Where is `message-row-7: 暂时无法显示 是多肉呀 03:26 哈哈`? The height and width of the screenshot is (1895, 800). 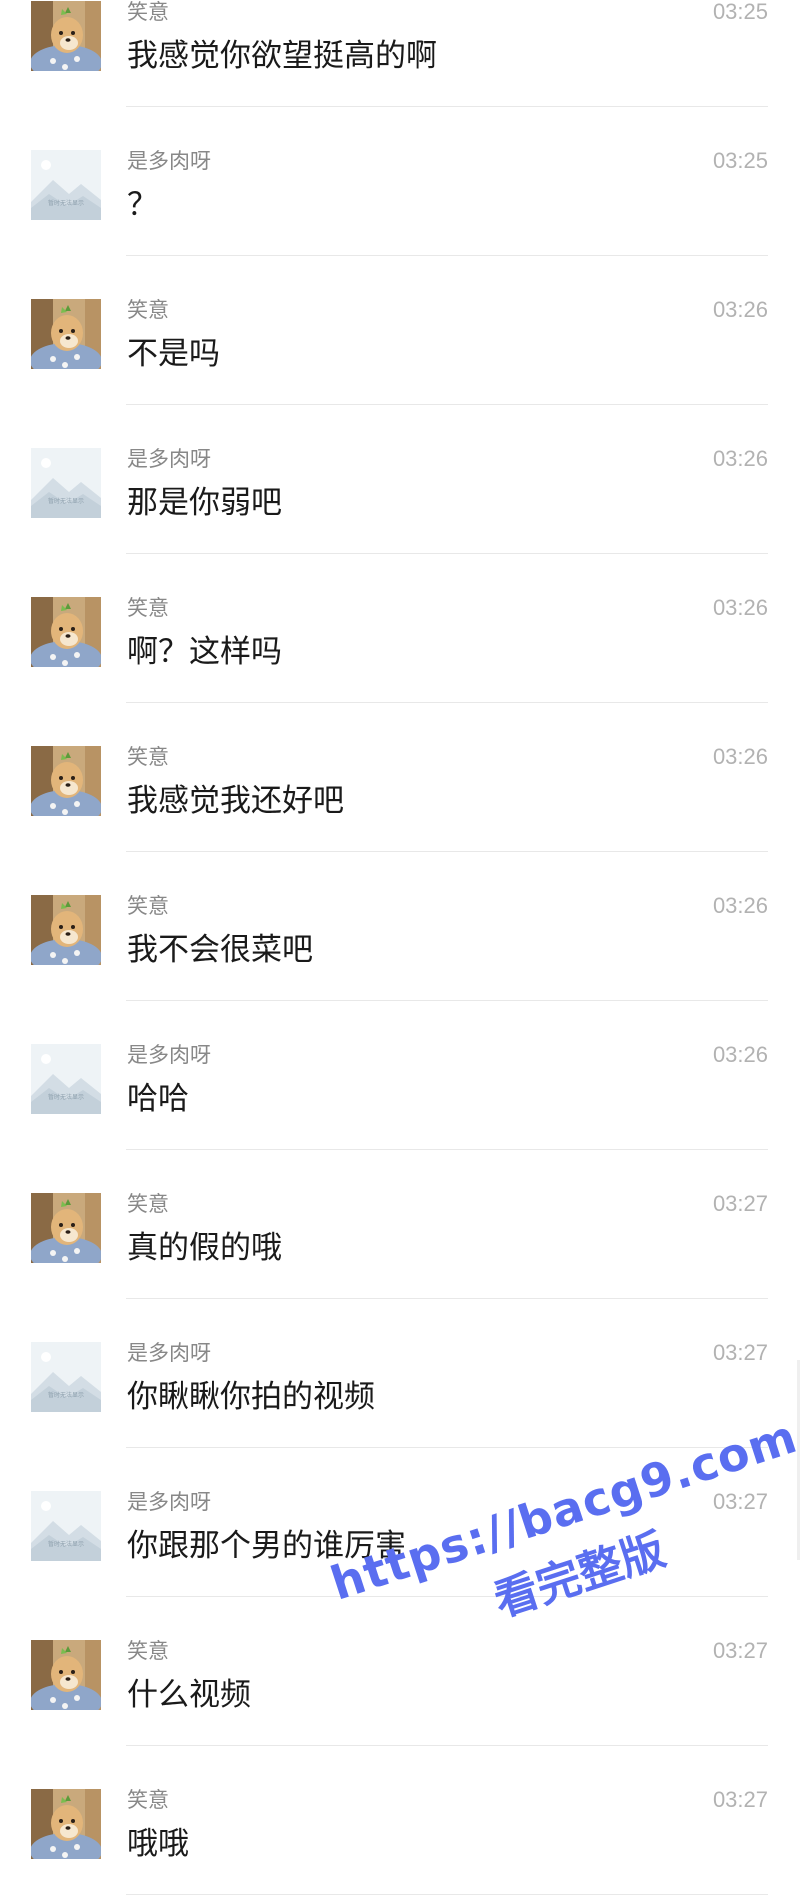
message-row-7: 暂时无法显示 是多肉呀 03:26 哈哈 is located at coordinates (400, 1075).